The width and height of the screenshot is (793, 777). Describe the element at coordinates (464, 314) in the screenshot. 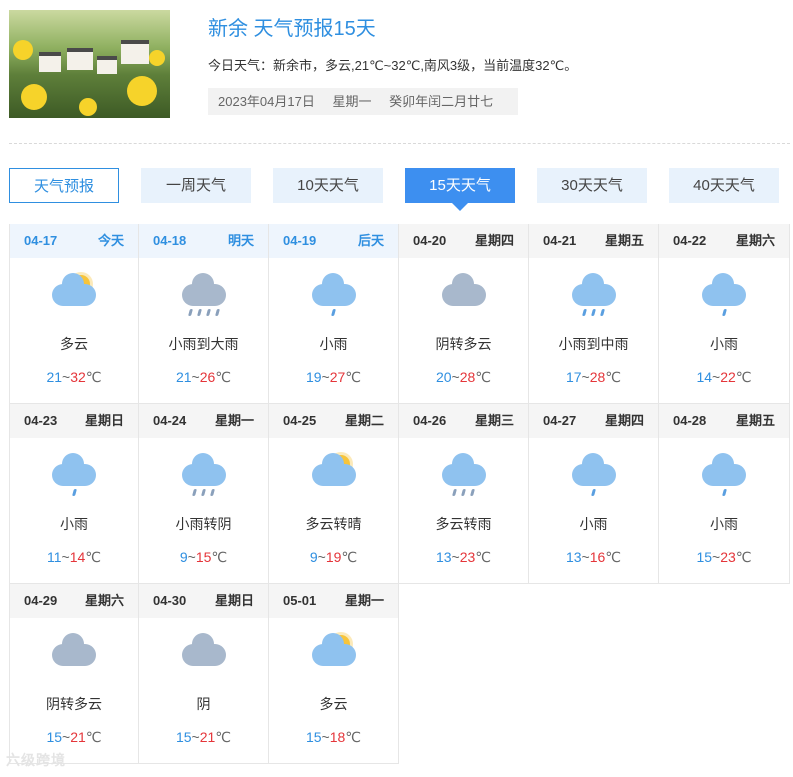

I see `forecast-day-card: 04-20 星期四 阴转多云 20~28℃` at that location.